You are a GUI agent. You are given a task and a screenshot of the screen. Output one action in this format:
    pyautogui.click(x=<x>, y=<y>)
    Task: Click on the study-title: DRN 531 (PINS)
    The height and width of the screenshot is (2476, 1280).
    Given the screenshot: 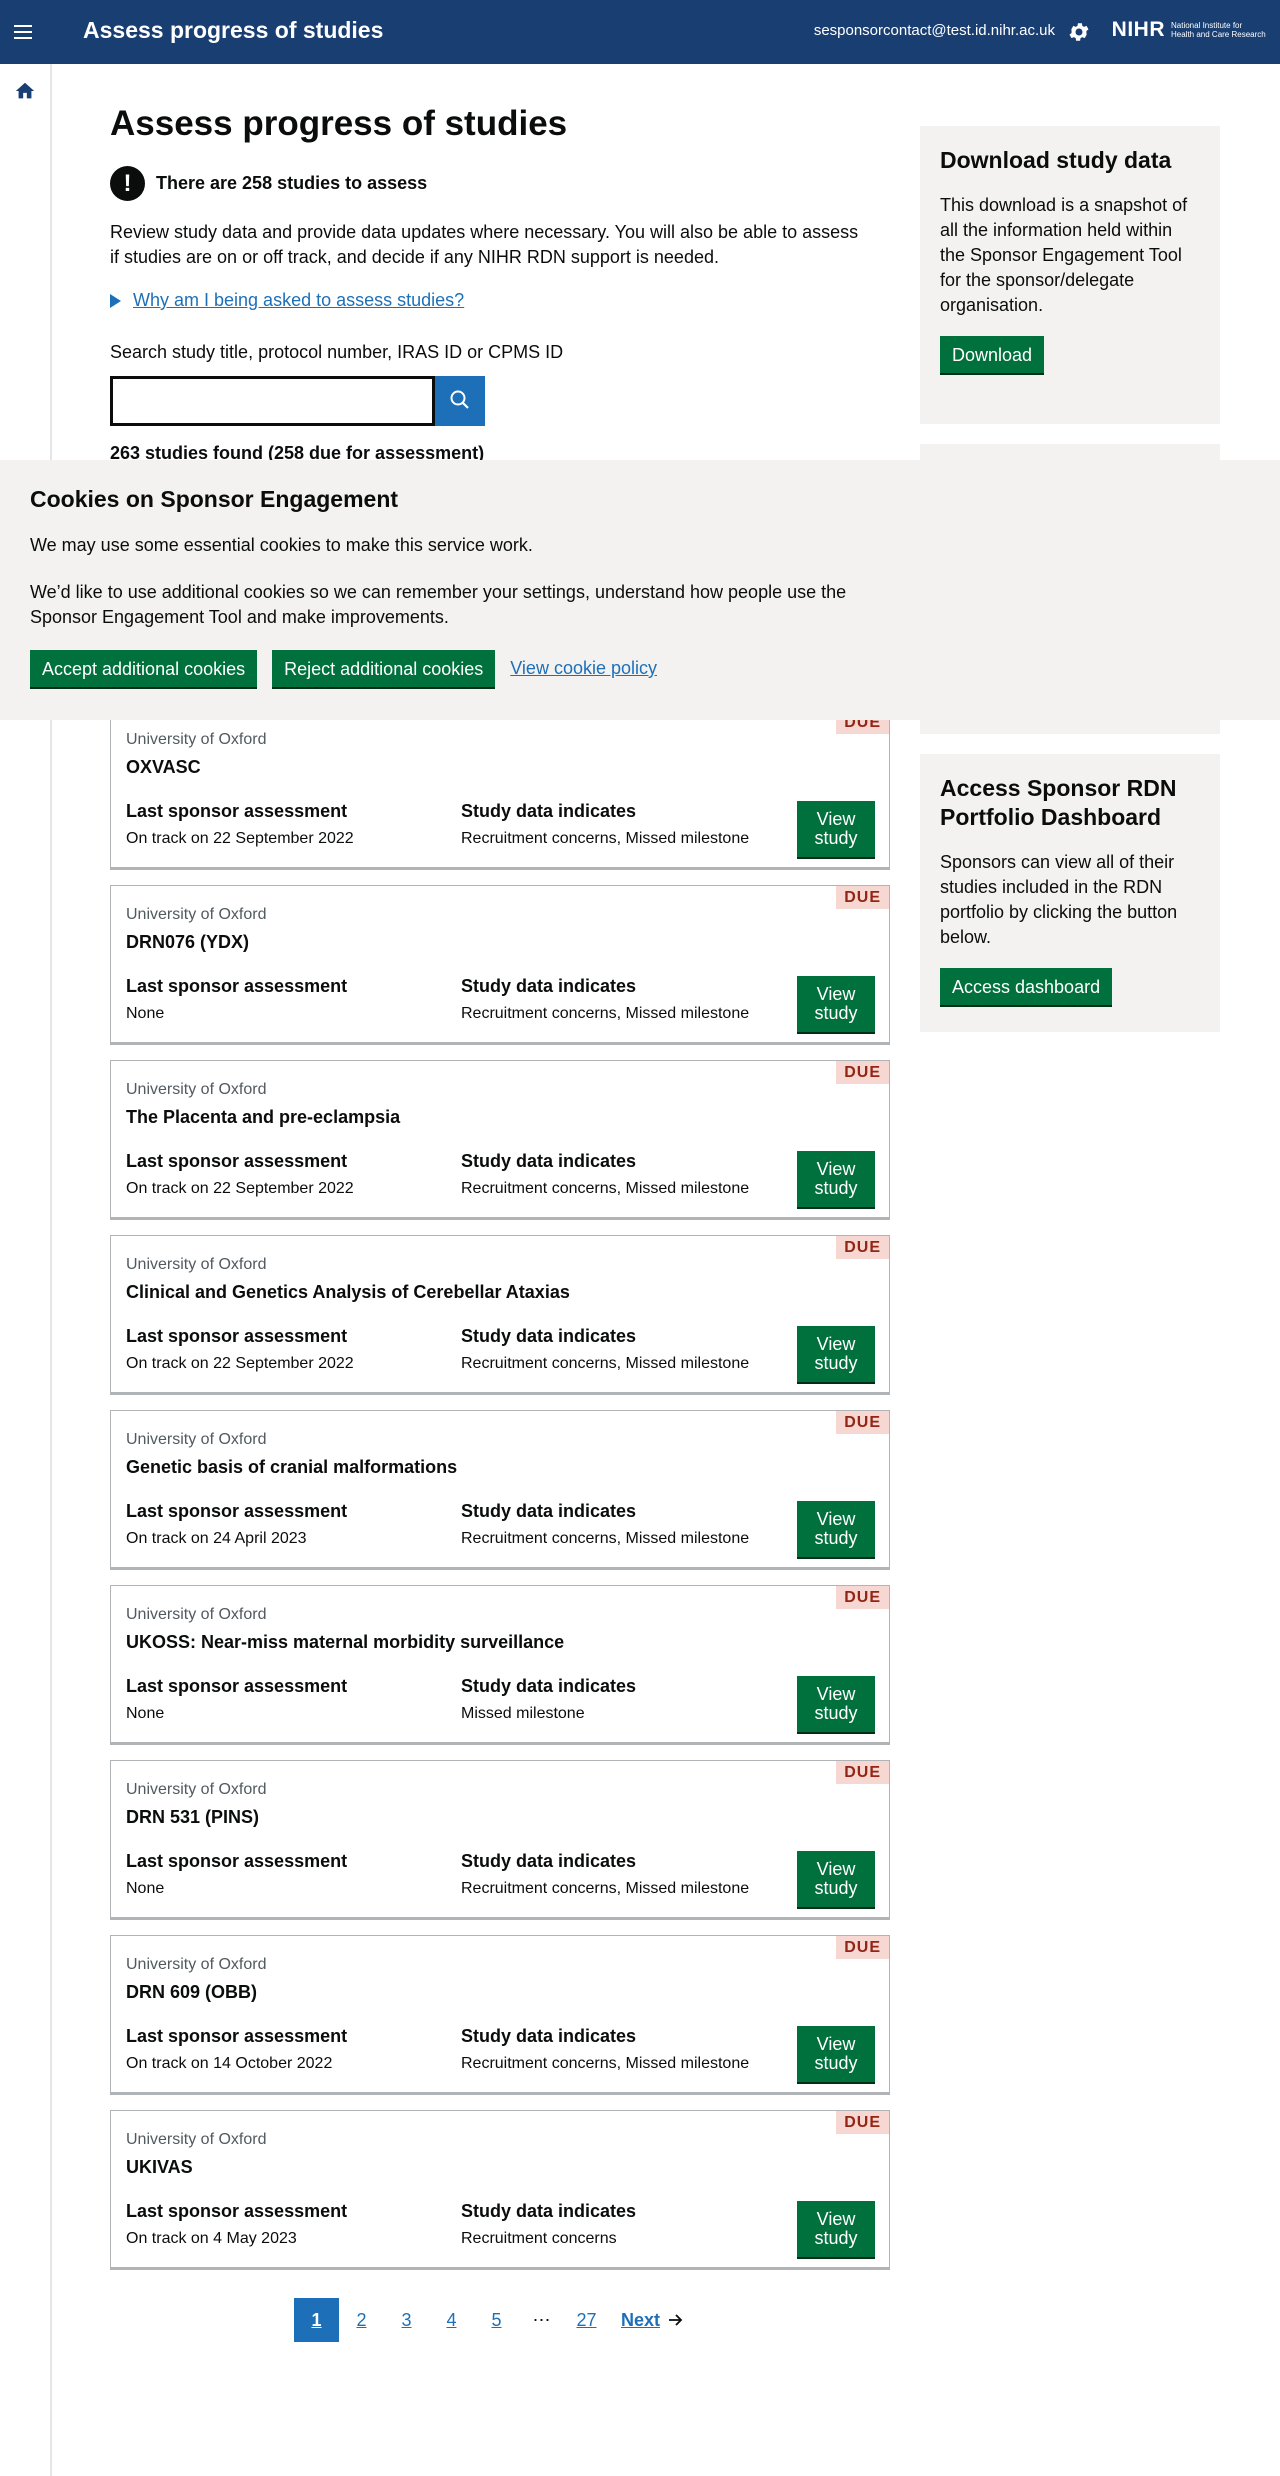 What is the action you would take?
    pyautogui.click(x=193, y=1817)
    